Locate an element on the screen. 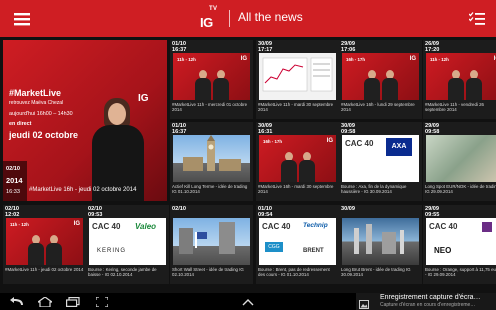 The image size is (496, 310). cac40-brent-thumbnail: CAC 40 Technip CGG BRENT is located at coordinates (297, 241).